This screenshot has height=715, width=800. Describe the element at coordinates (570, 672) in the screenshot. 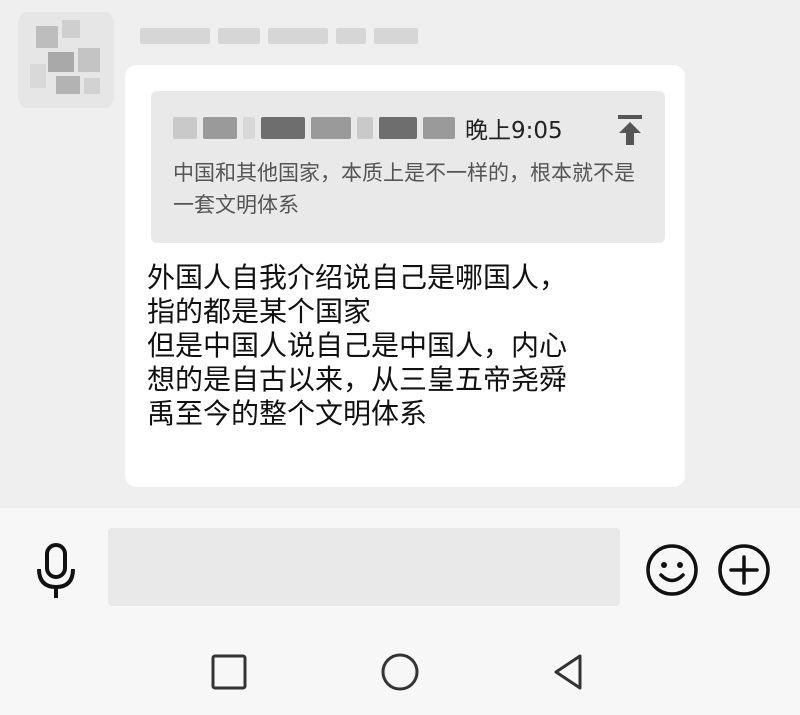

I see `triangle-left-icon` at that location.